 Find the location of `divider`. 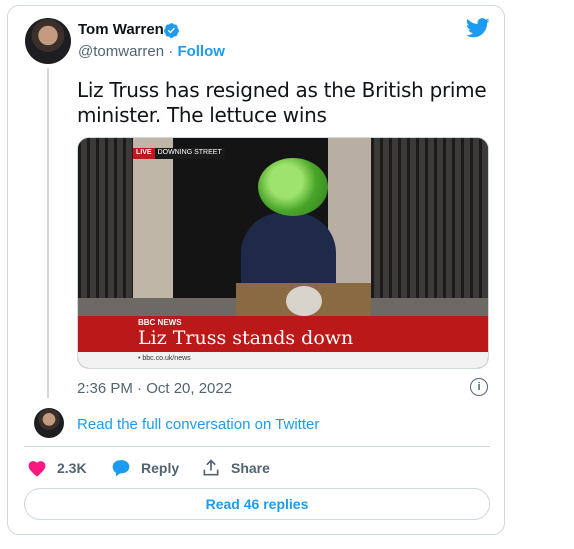

divider is located at coordinates (257, 446).